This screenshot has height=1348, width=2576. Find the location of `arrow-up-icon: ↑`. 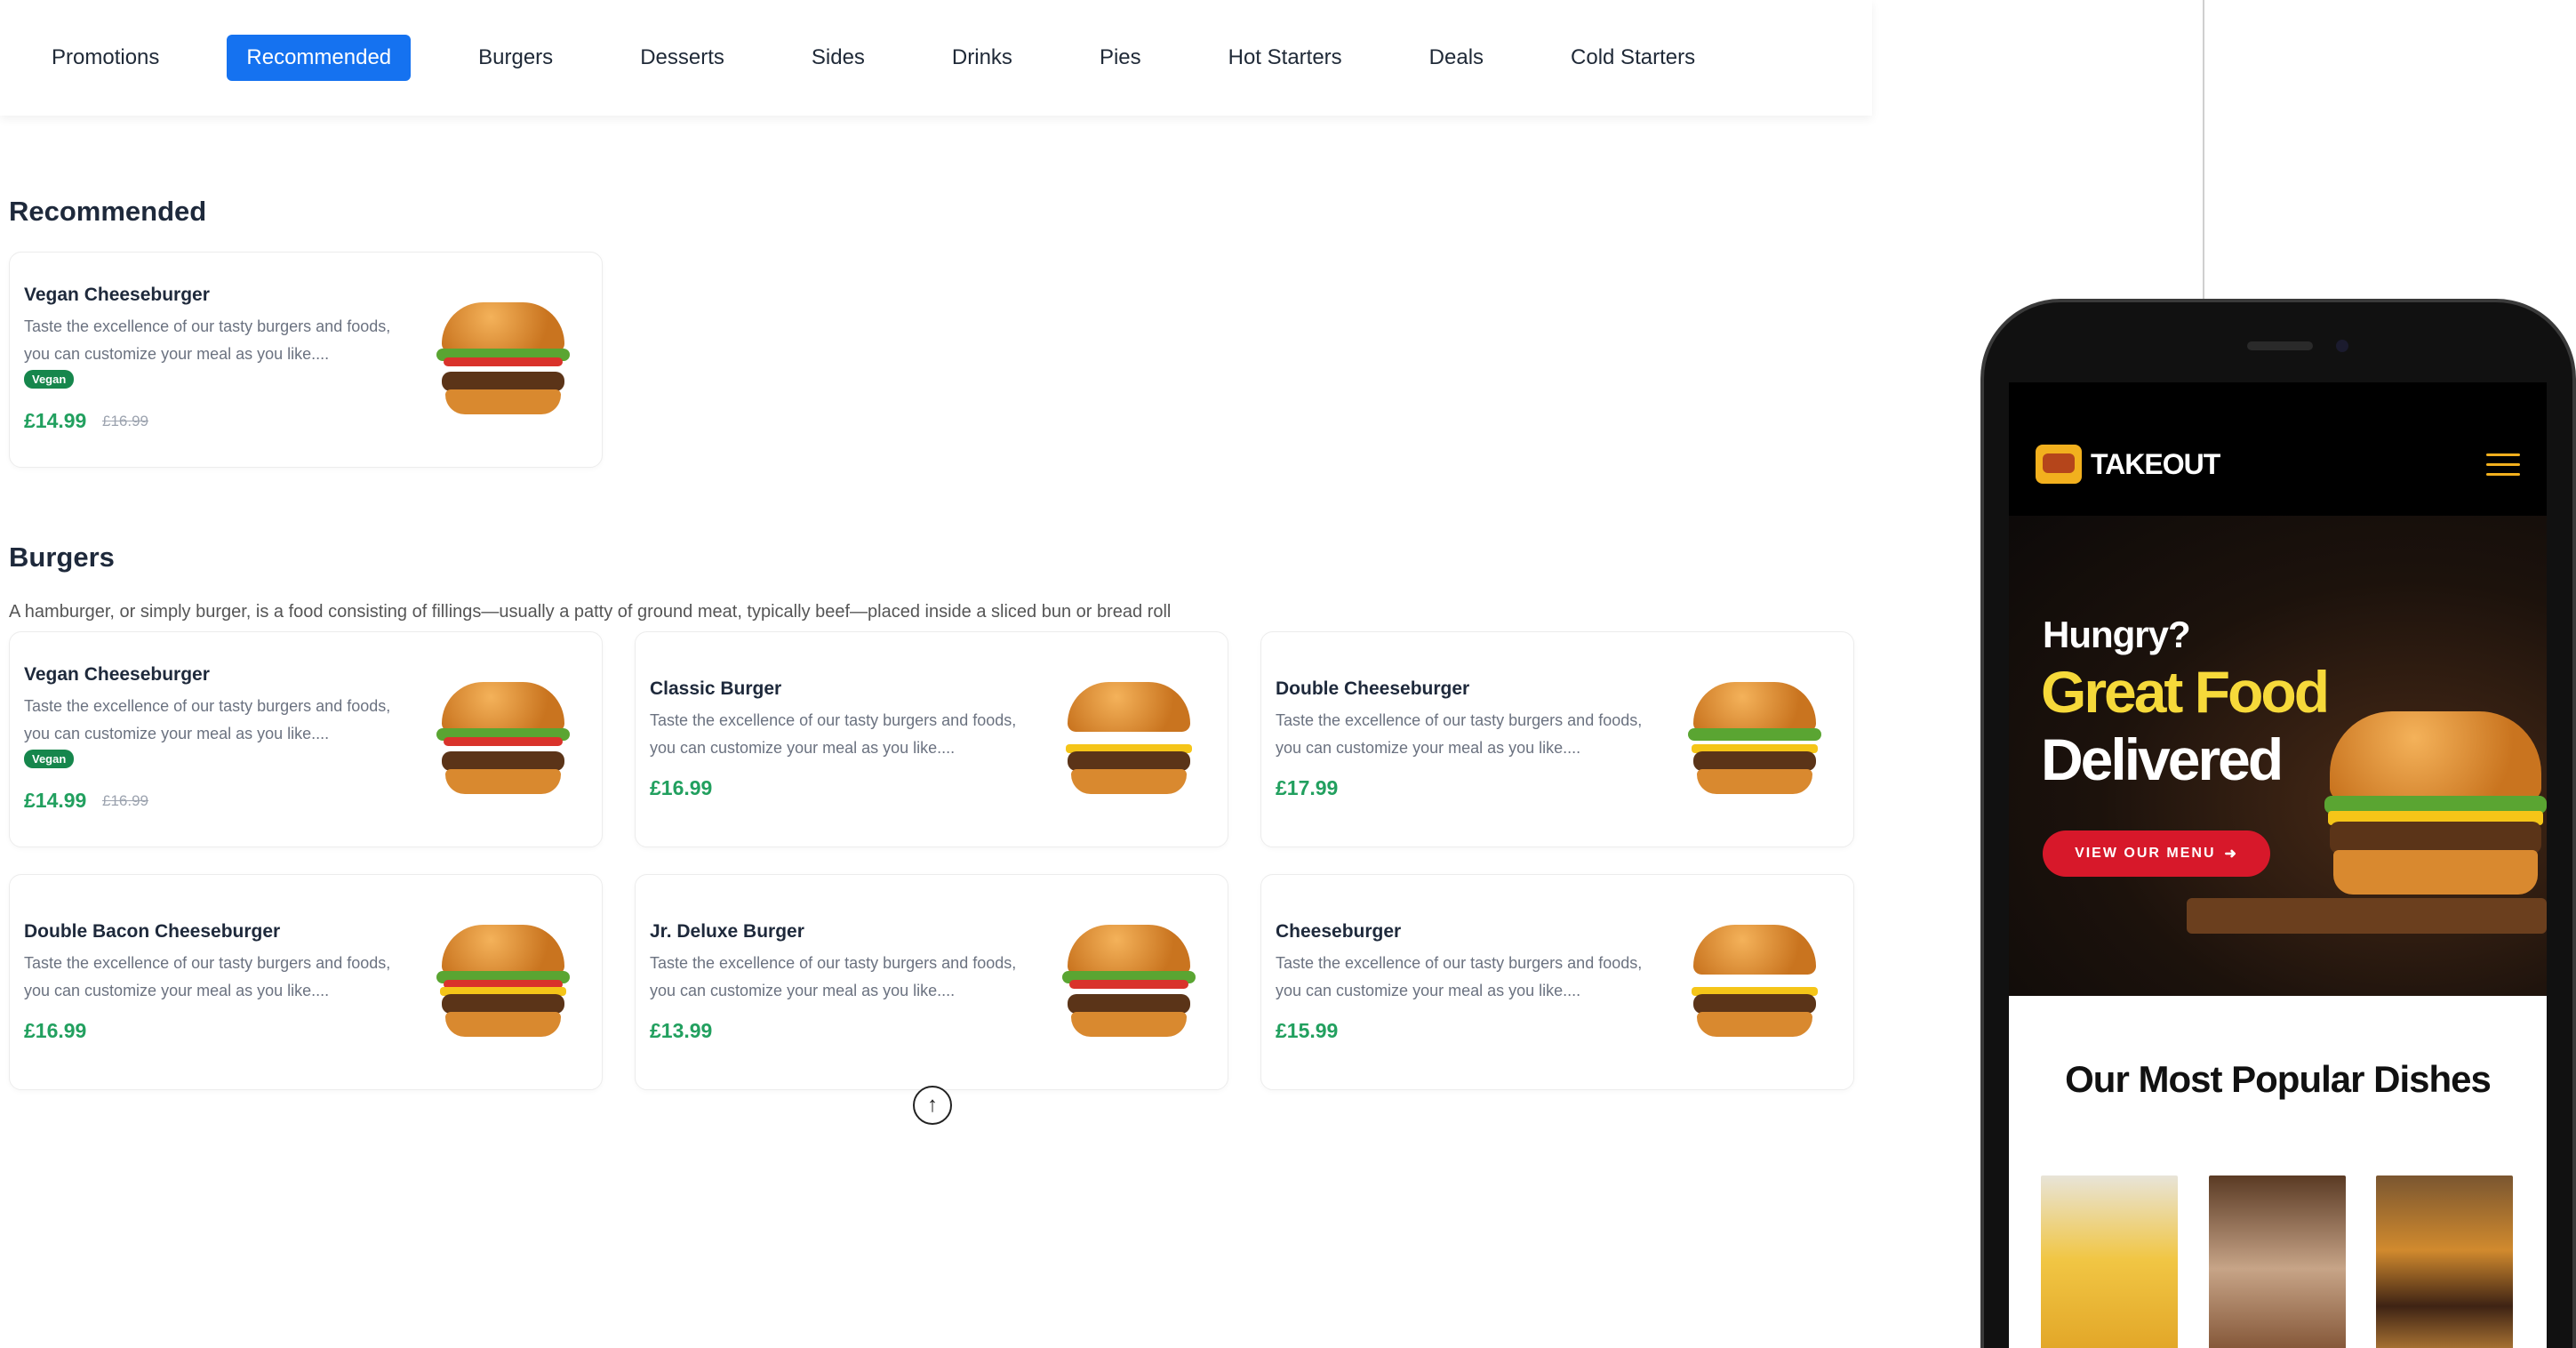

arrow-up-icon: ↑ is located at coordinates (932, 1105).